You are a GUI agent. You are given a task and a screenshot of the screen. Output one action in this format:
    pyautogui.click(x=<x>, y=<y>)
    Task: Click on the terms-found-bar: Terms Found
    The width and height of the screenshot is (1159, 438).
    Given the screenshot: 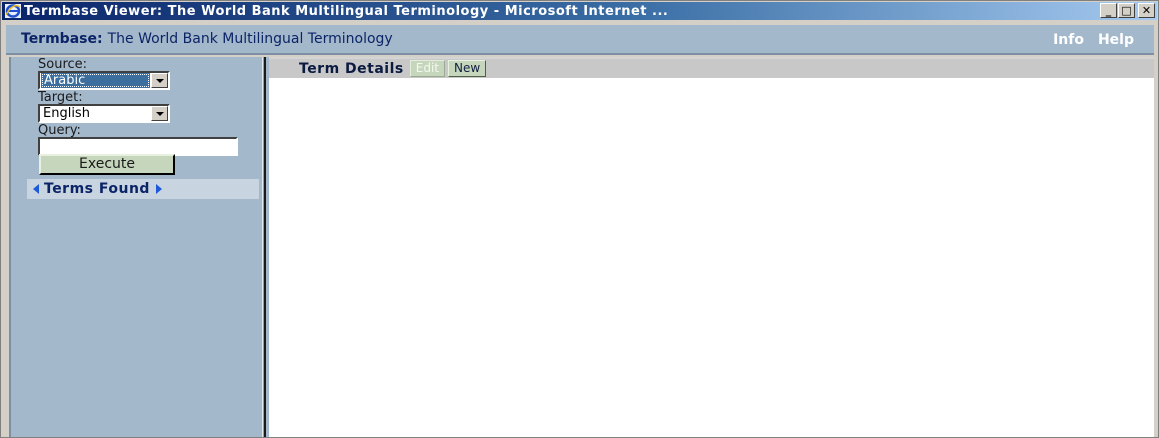 What is the action you would take?
    pyautogui.click(x=143, y=189)
    